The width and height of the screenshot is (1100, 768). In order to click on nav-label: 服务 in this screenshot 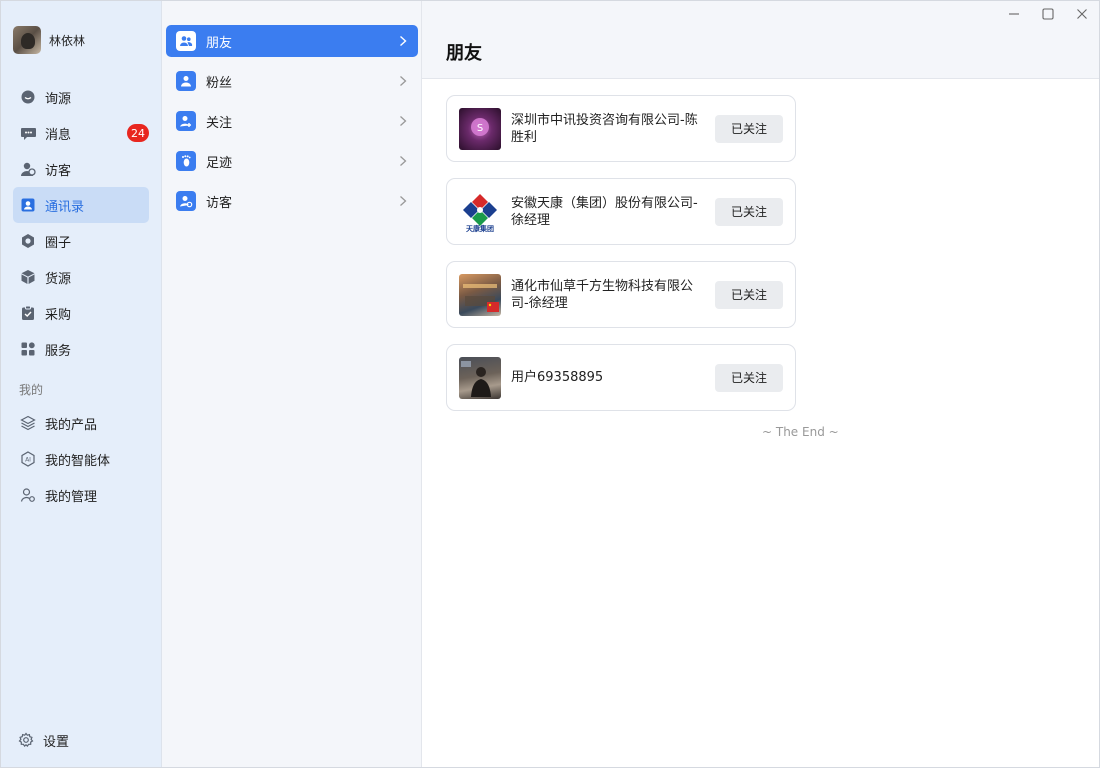, I will do `click(58, 351)`.